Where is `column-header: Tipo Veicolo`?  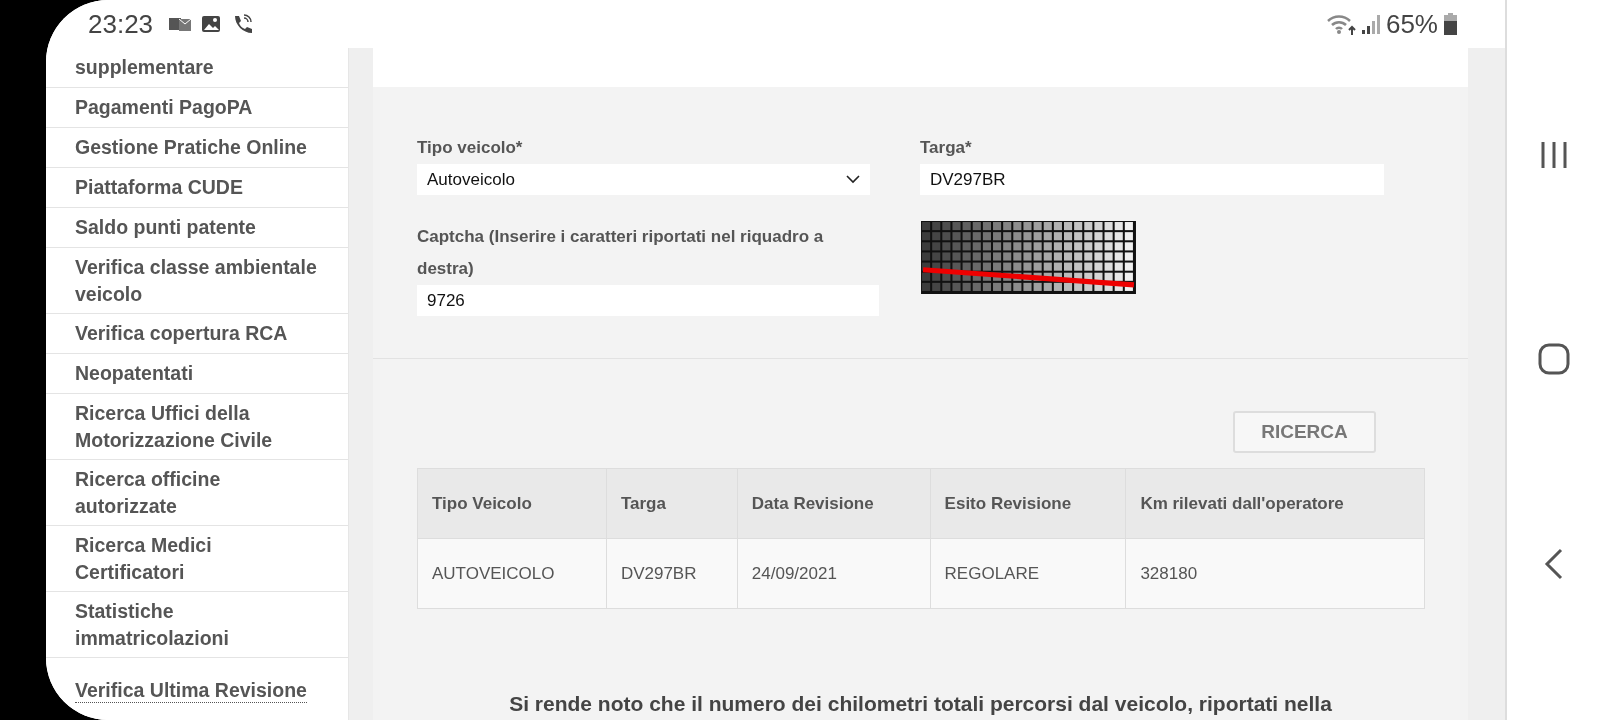 column-header: Tipo Veicolo is located at coordinates (512, 503).